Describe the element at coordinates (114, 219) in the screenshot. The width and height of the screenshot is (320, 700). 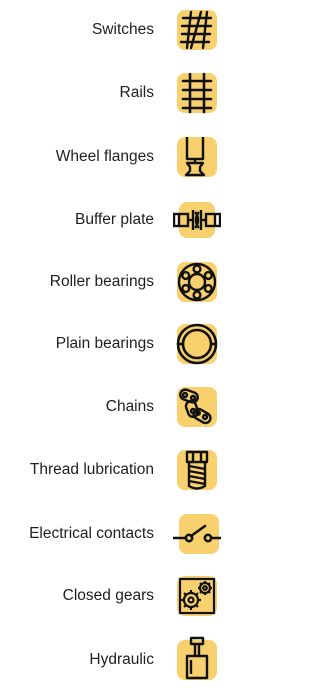
I see `item-label: Buffer plate` at that location.